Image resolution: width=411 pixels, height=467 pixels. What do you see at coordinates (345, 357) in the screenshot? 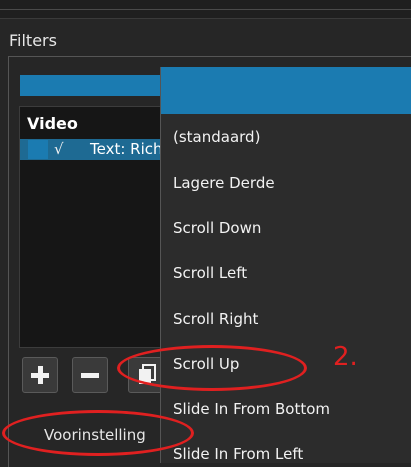
I see `annotation-number: 2.` at bounding box center [345, 357].